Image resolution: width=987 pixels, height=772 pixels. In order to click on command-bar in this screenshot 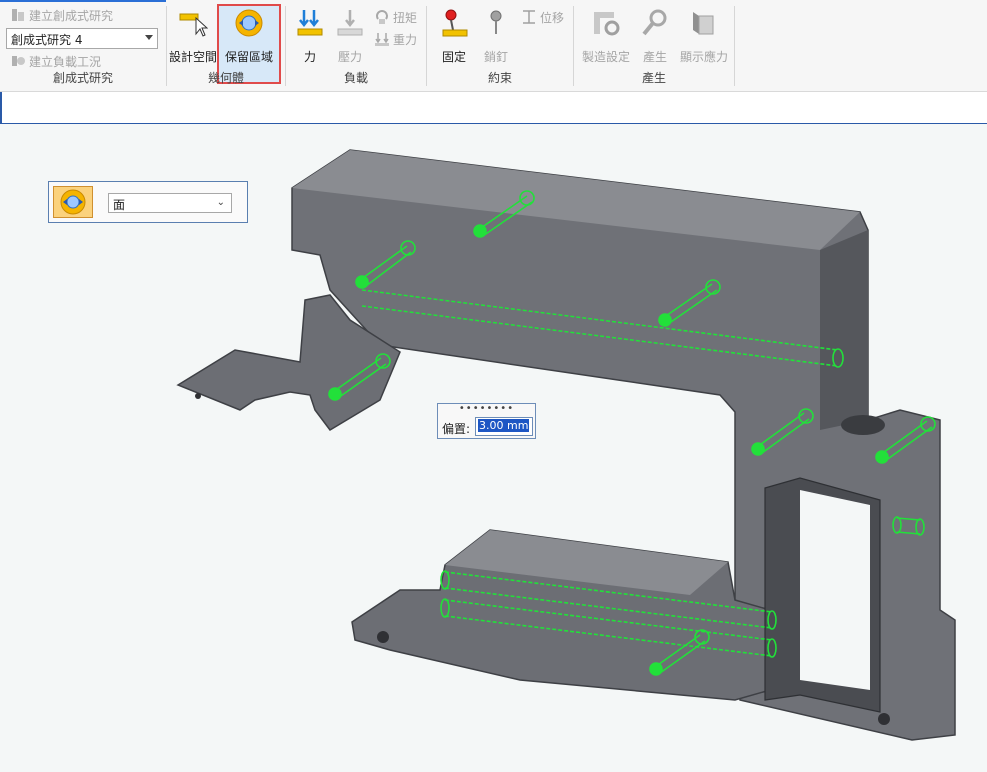, I will do `click(493, 108)`.